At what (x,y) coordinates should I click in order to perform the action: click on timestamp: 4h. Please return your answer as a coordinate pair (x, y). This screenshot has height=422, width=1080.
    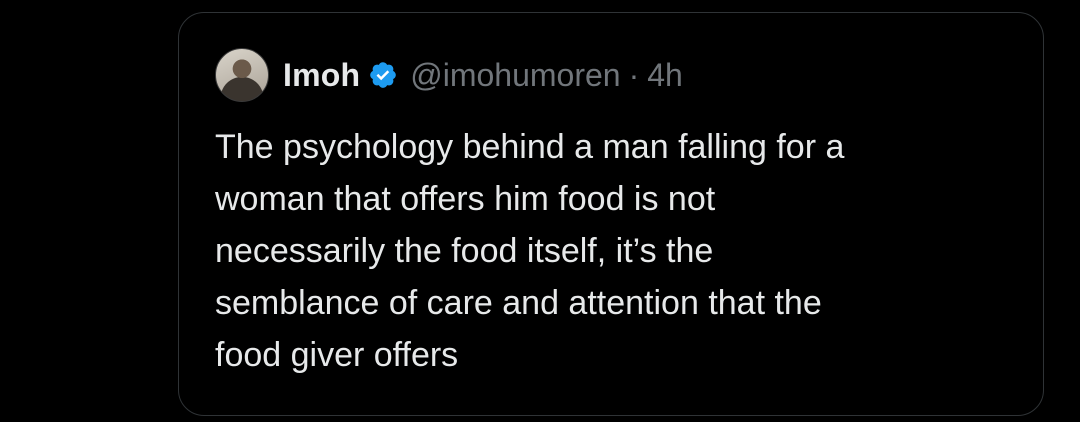
    Looking at the image, I should click on (665, 75).